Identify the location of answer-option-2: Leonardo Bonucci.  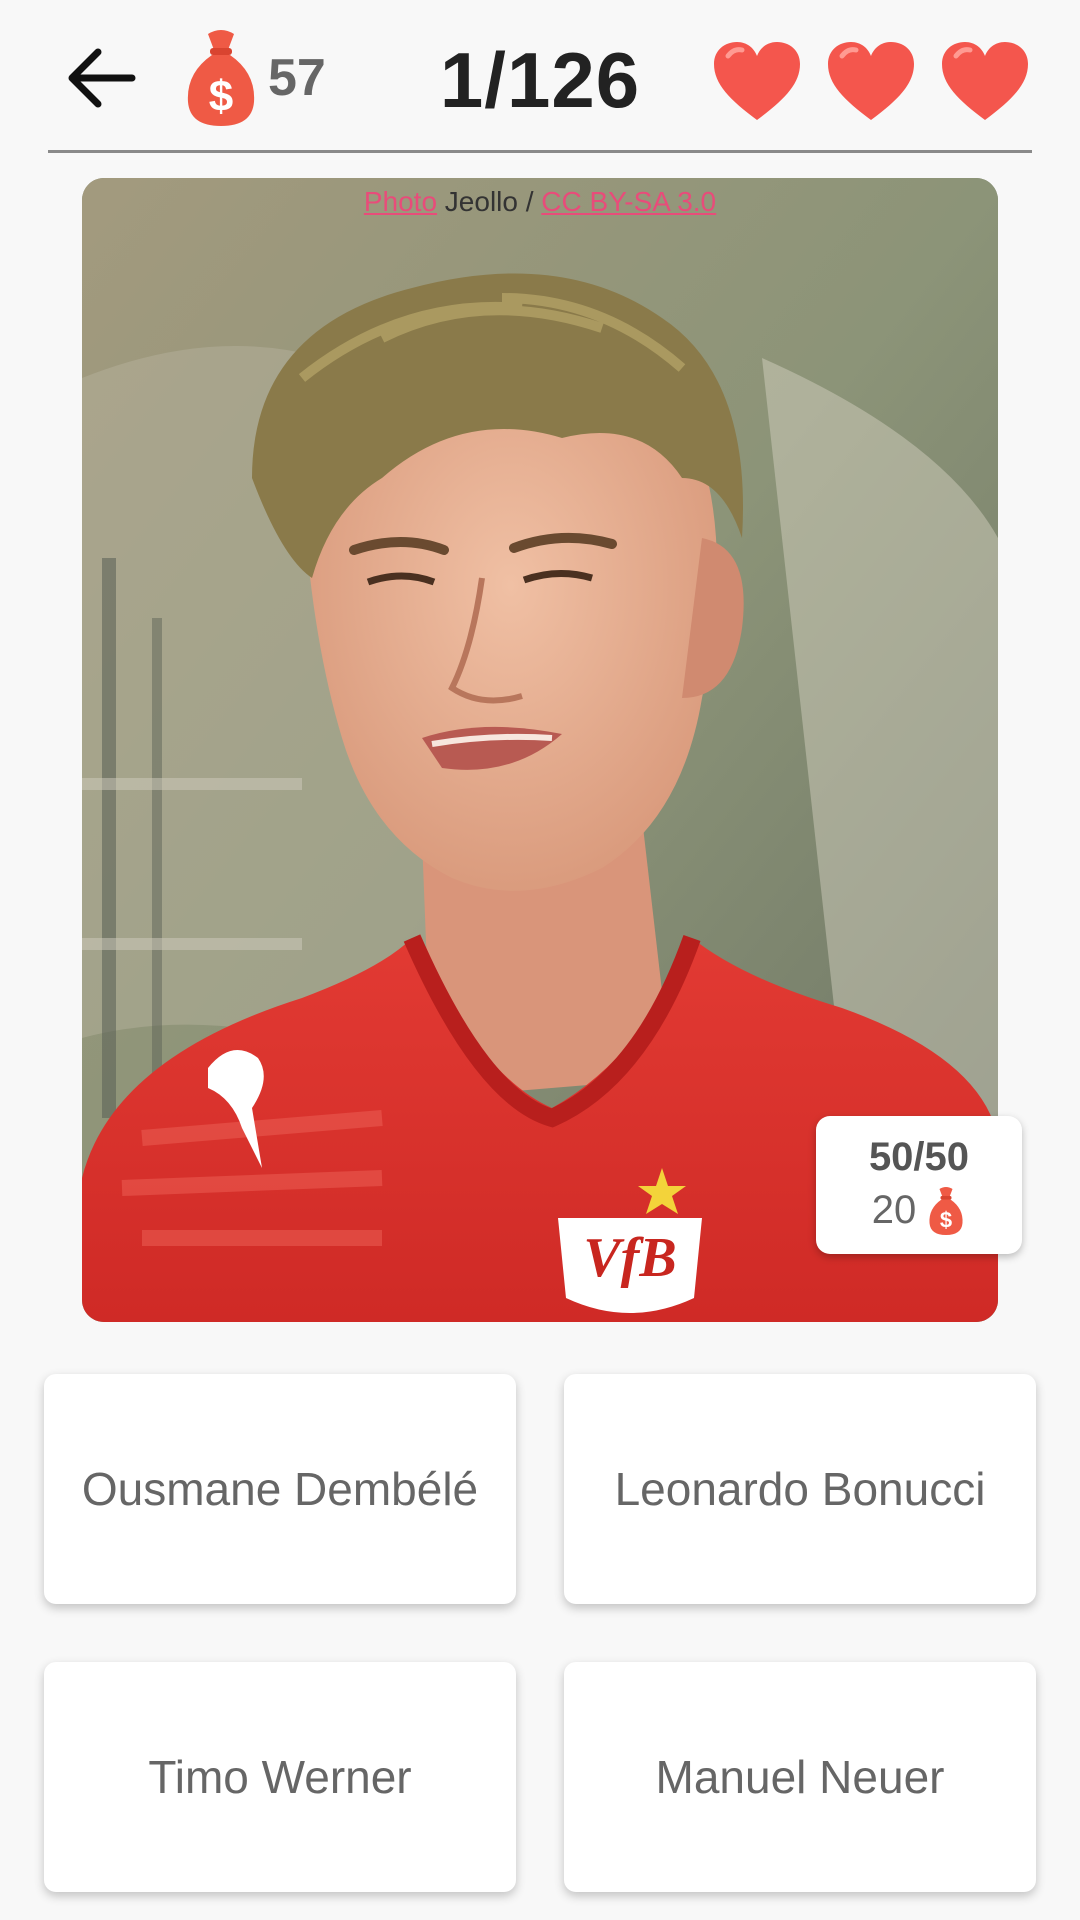
(800, 1489).